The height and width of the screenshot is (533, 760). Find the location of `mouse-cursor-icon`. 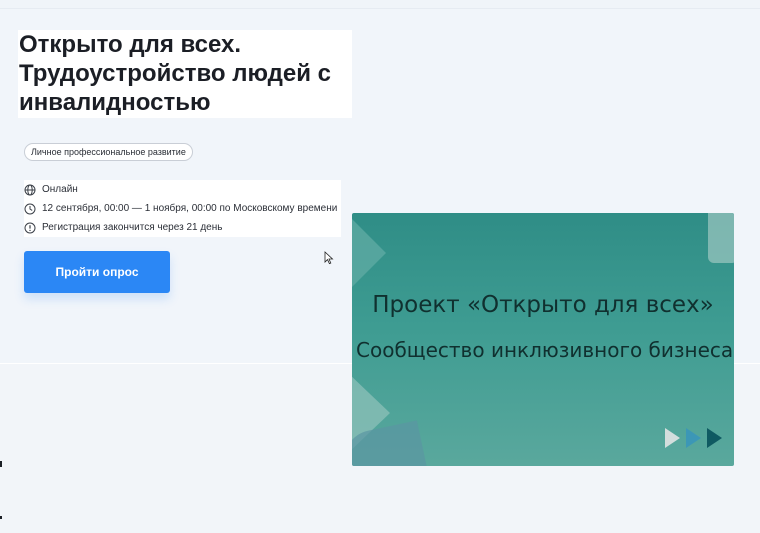

mouse-cursor-icon is located at coordinates (329, 258).